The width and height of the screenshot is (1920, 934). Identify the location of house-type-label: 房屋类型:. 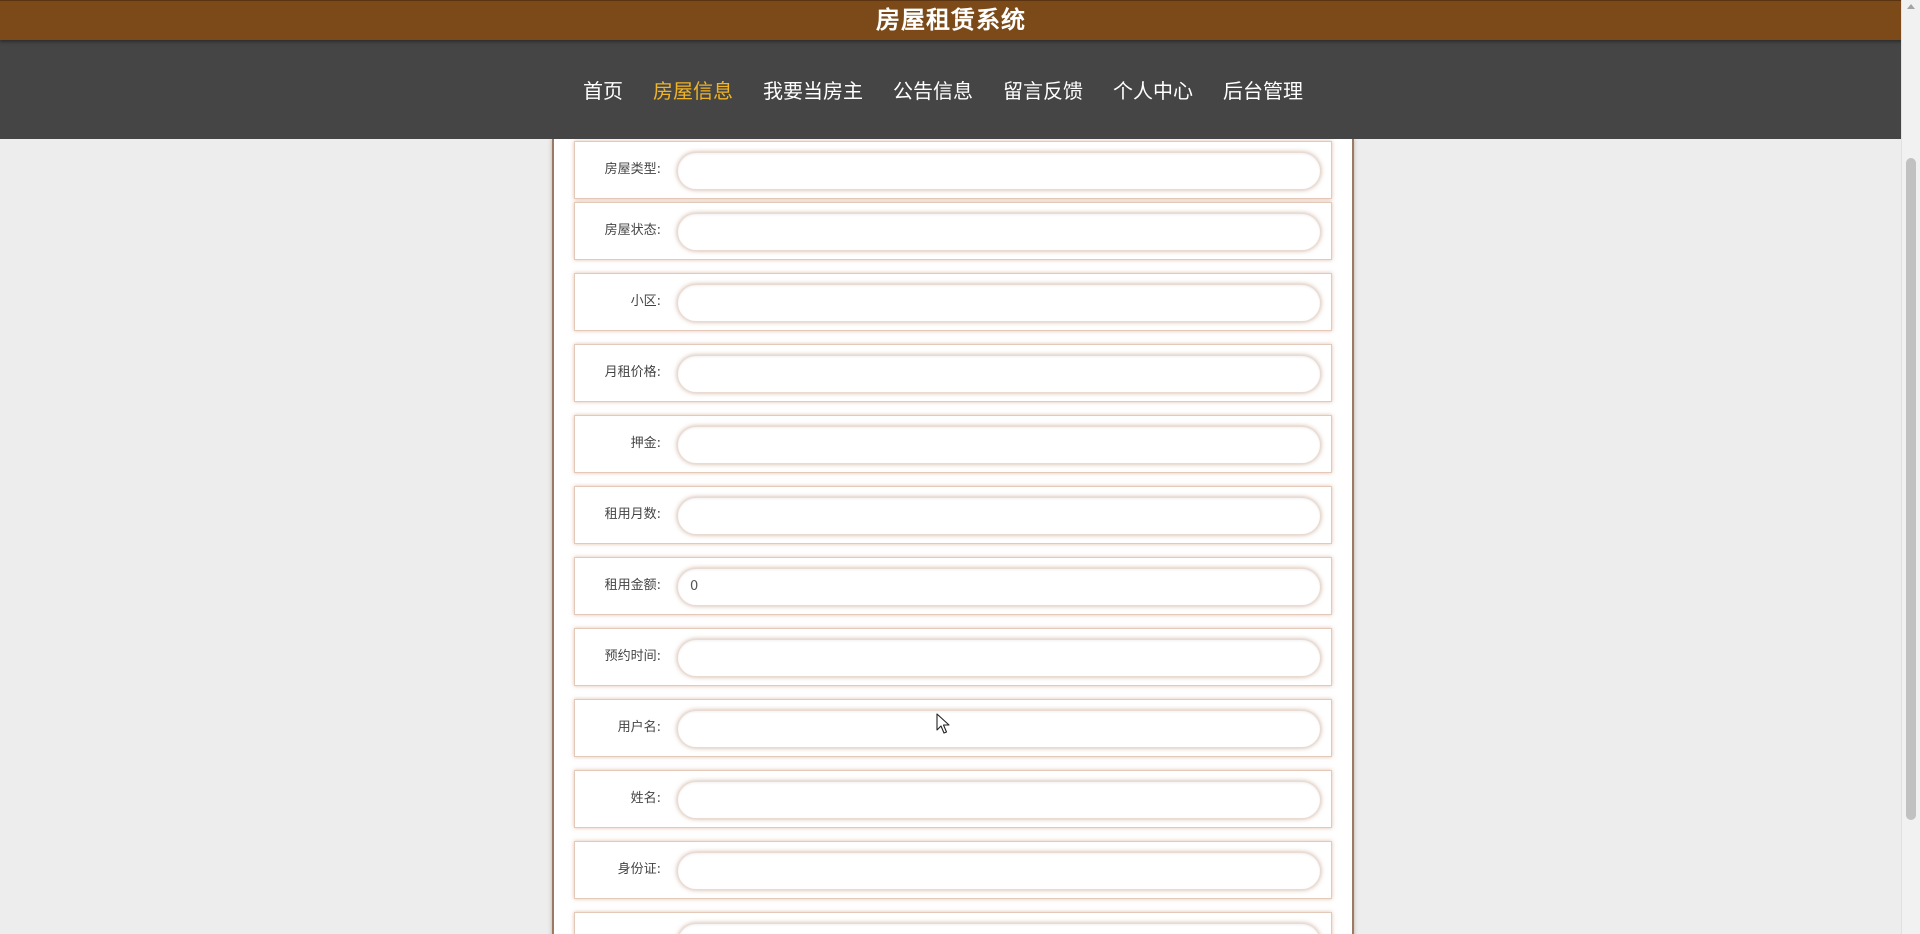
(632, 169).